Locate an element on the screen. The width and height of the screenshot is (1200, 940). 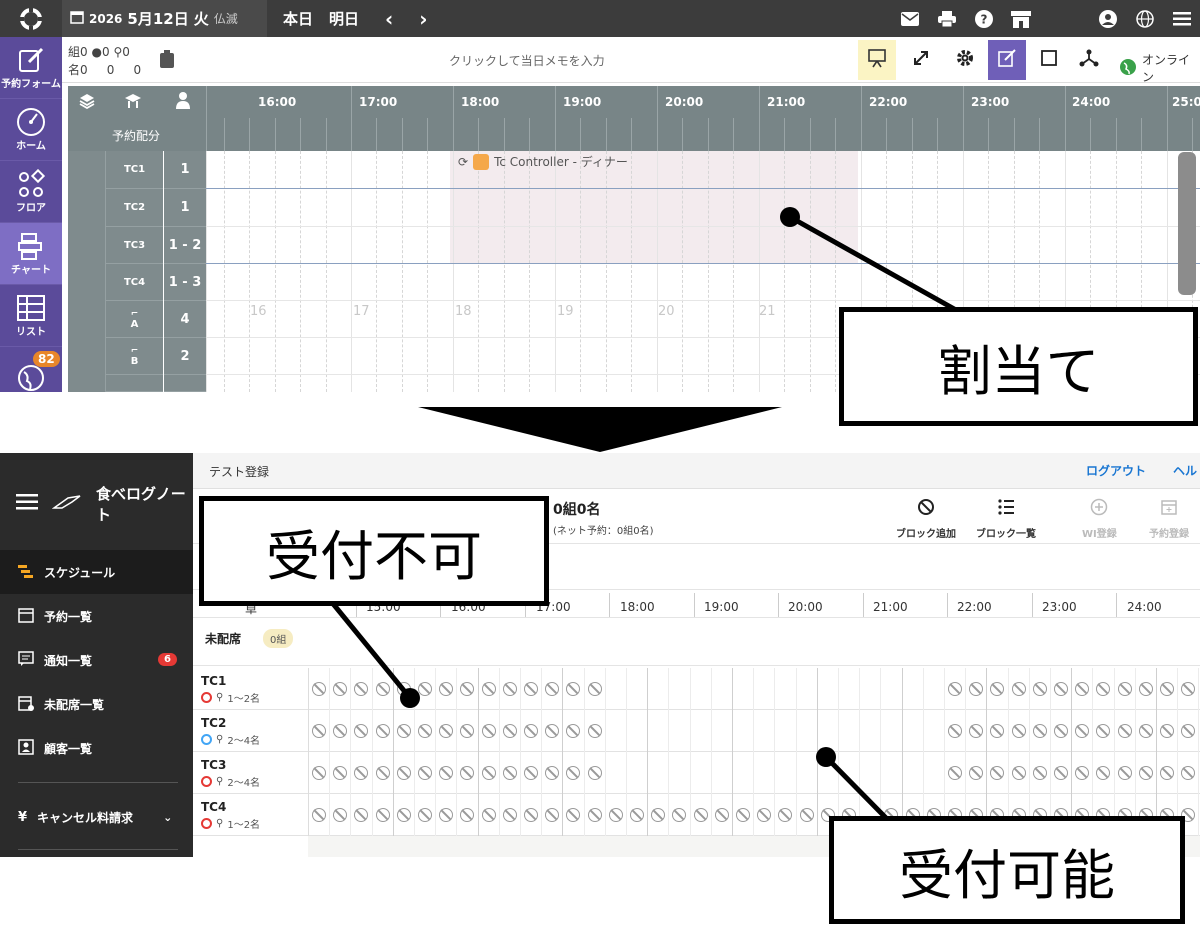
callout-assign: 割当て is located at coordinates (1018, 366).